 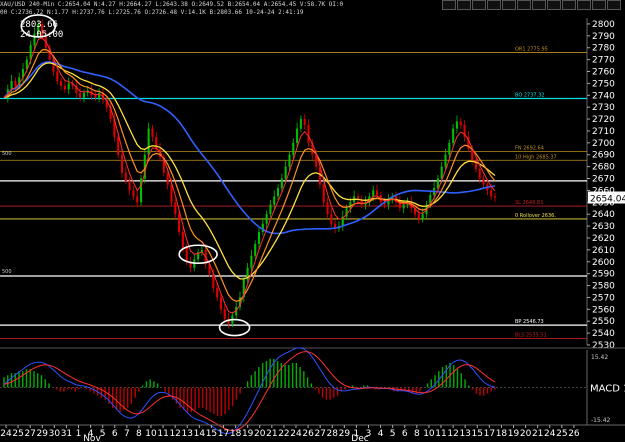 I want to click on x-tick-label: 12, so click(x=174, y=434).